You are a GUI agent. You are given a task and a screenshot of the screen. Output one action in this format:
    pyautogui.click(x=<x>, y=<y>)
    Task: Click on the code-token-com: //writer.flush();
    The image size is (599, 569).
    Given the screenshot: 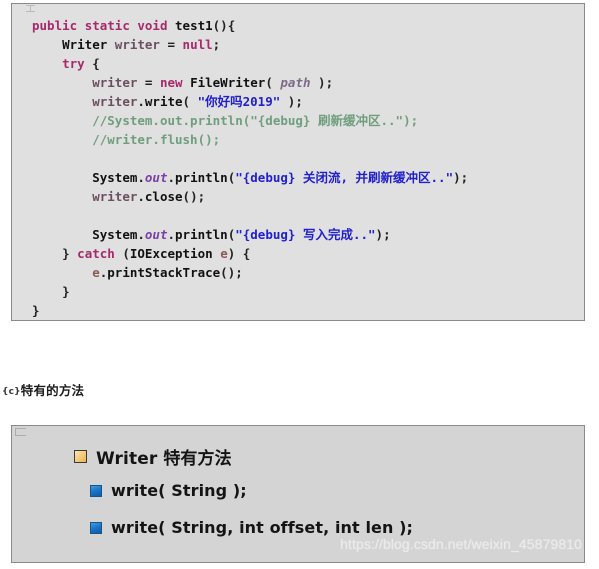 What is the action you would take?
    pyautogui.click(x=156, y=139)
    